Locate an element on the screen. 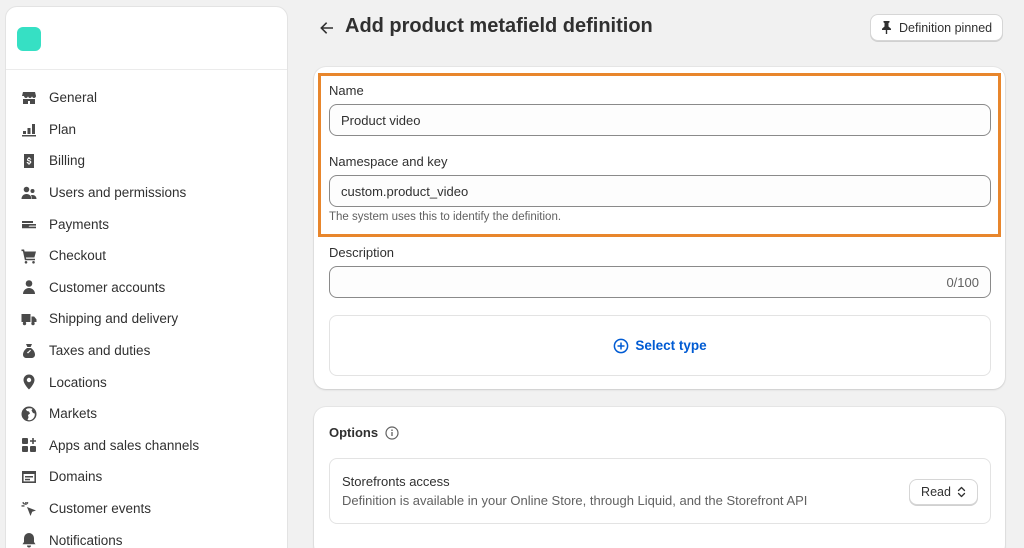 Image resolution: width=1024 pixels, height=548 pixels. select-type-button: Select type is located at coordinates (660, 346).